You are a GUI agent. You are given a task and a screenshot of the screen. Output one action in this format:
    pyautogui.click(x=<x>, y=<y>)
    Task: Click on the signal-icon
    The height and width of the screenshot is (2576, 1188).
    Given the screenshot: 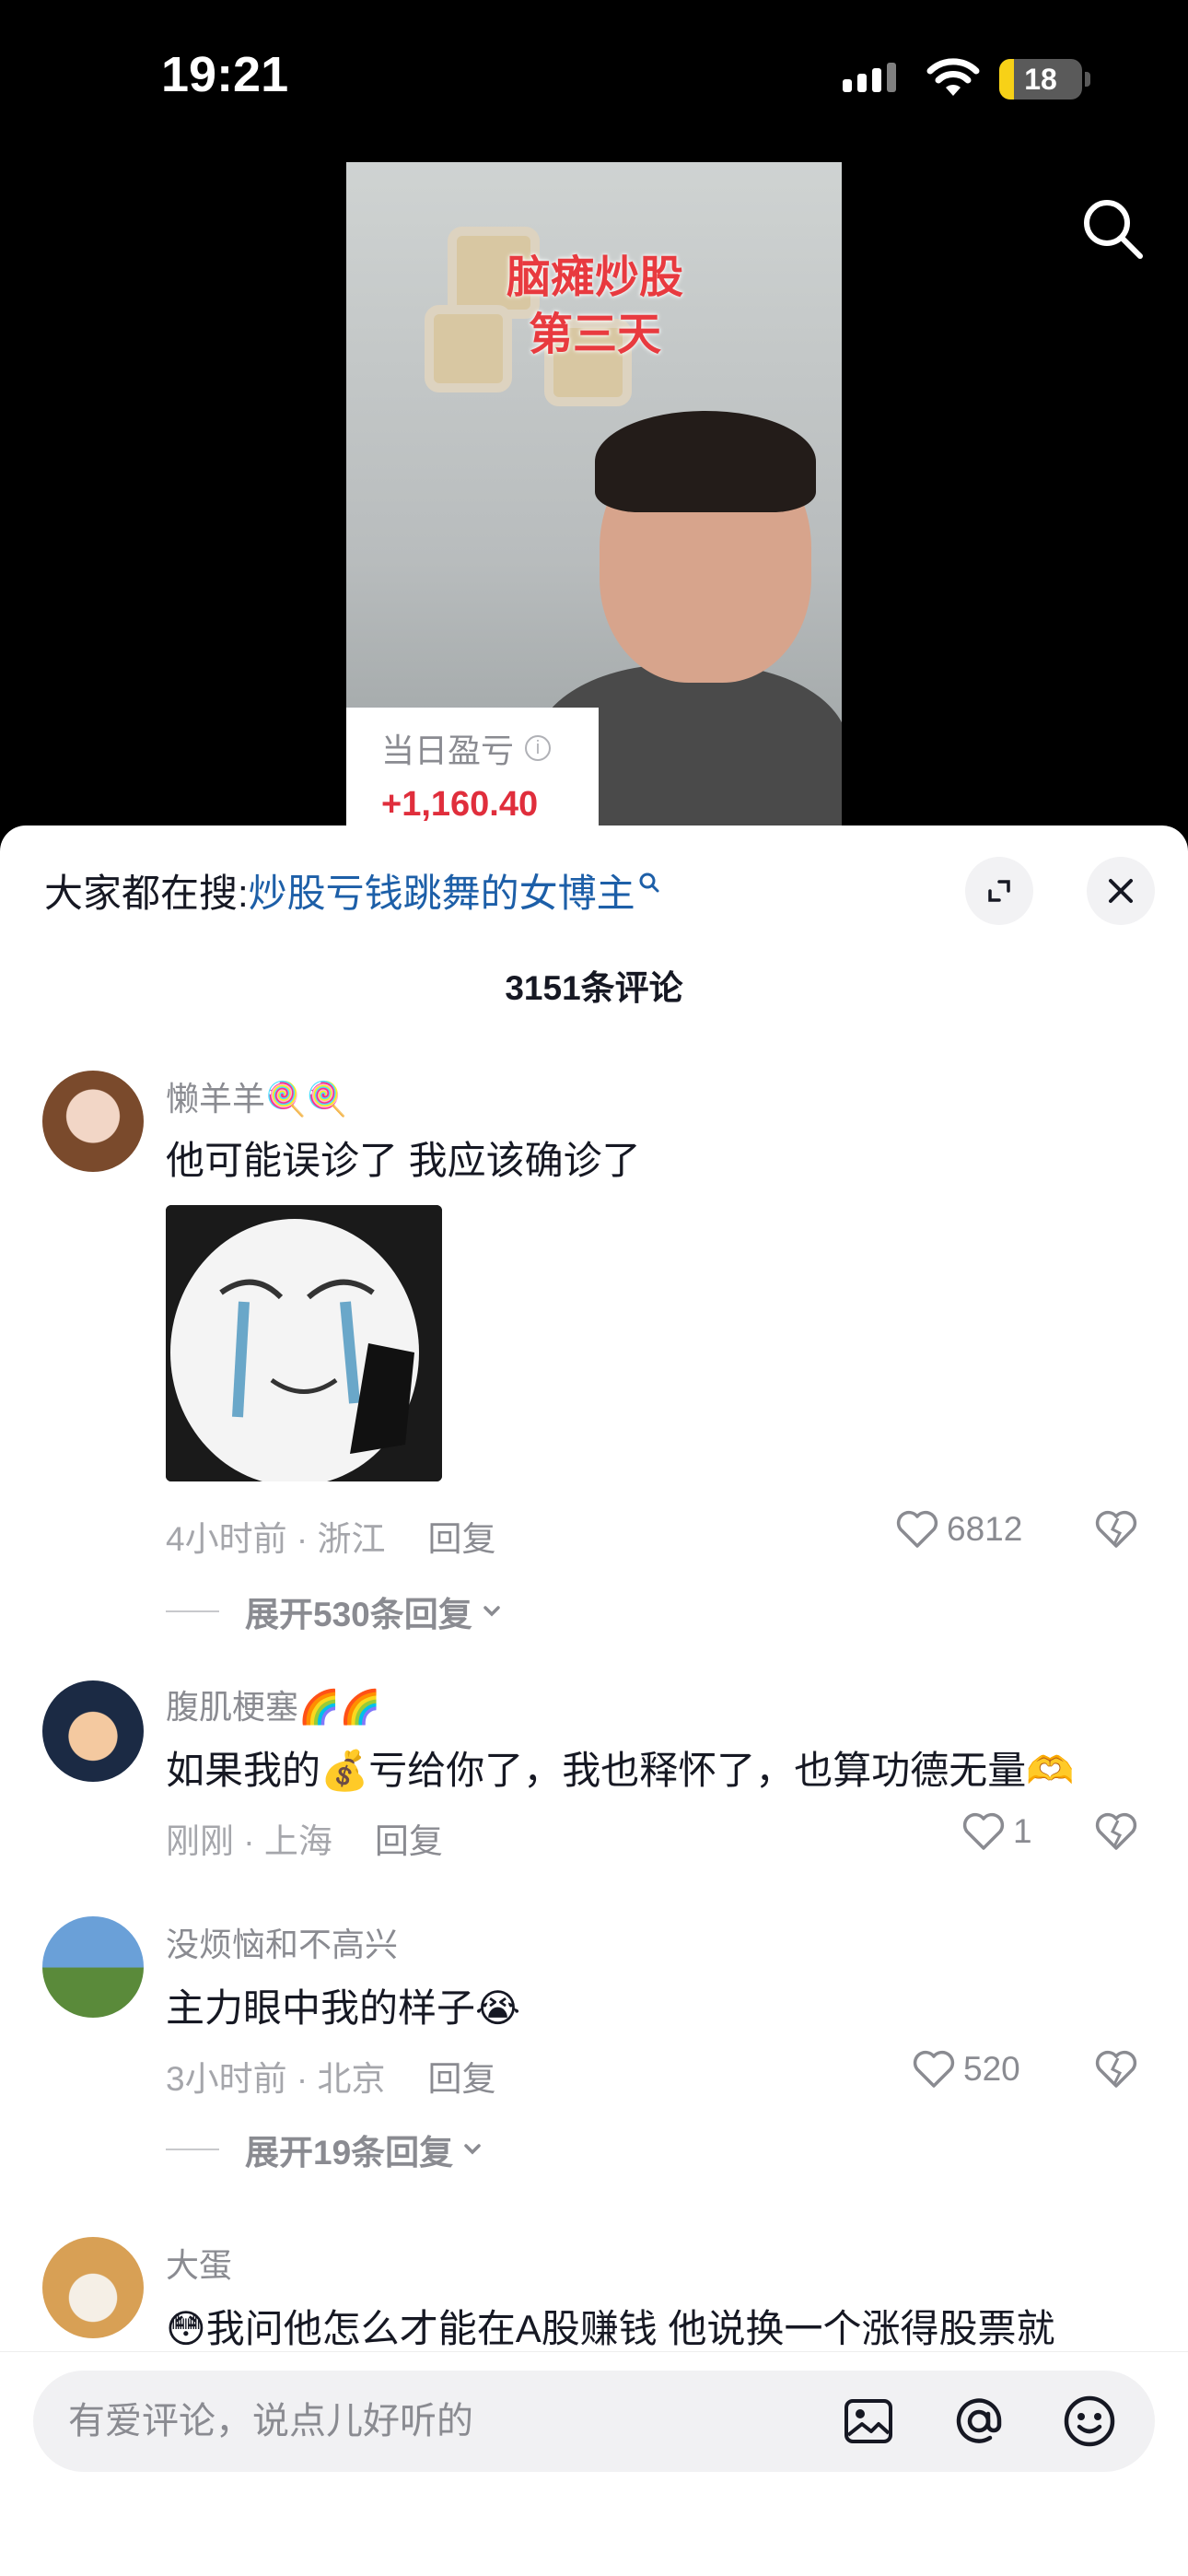 What is the action you would take?
    pyautogui.click(x=869, y=77)
    